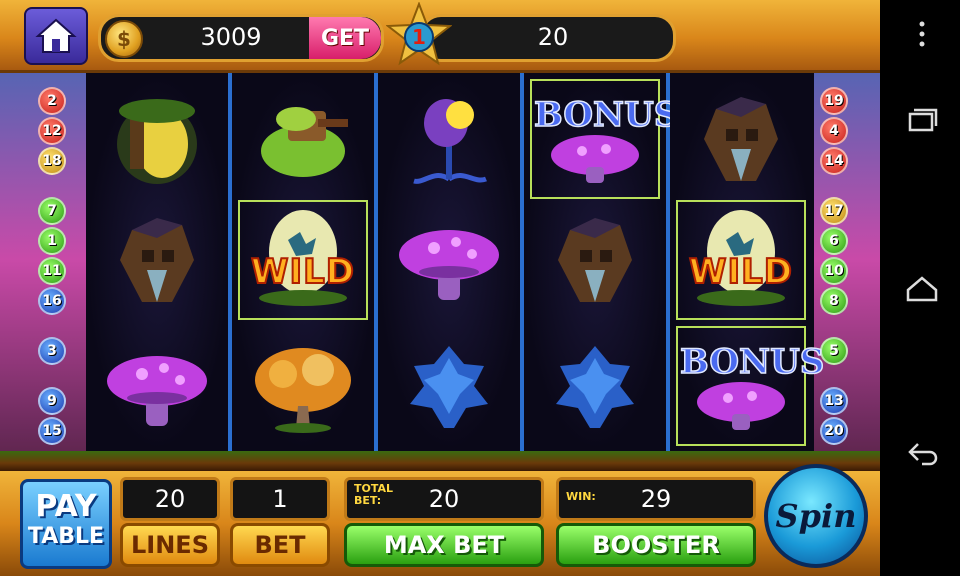 The image size is (960, 576). What do you see at coordinates (66, 506) in the screenshot?
I see `pay-label: PAY` at bounding box center [66, 506].